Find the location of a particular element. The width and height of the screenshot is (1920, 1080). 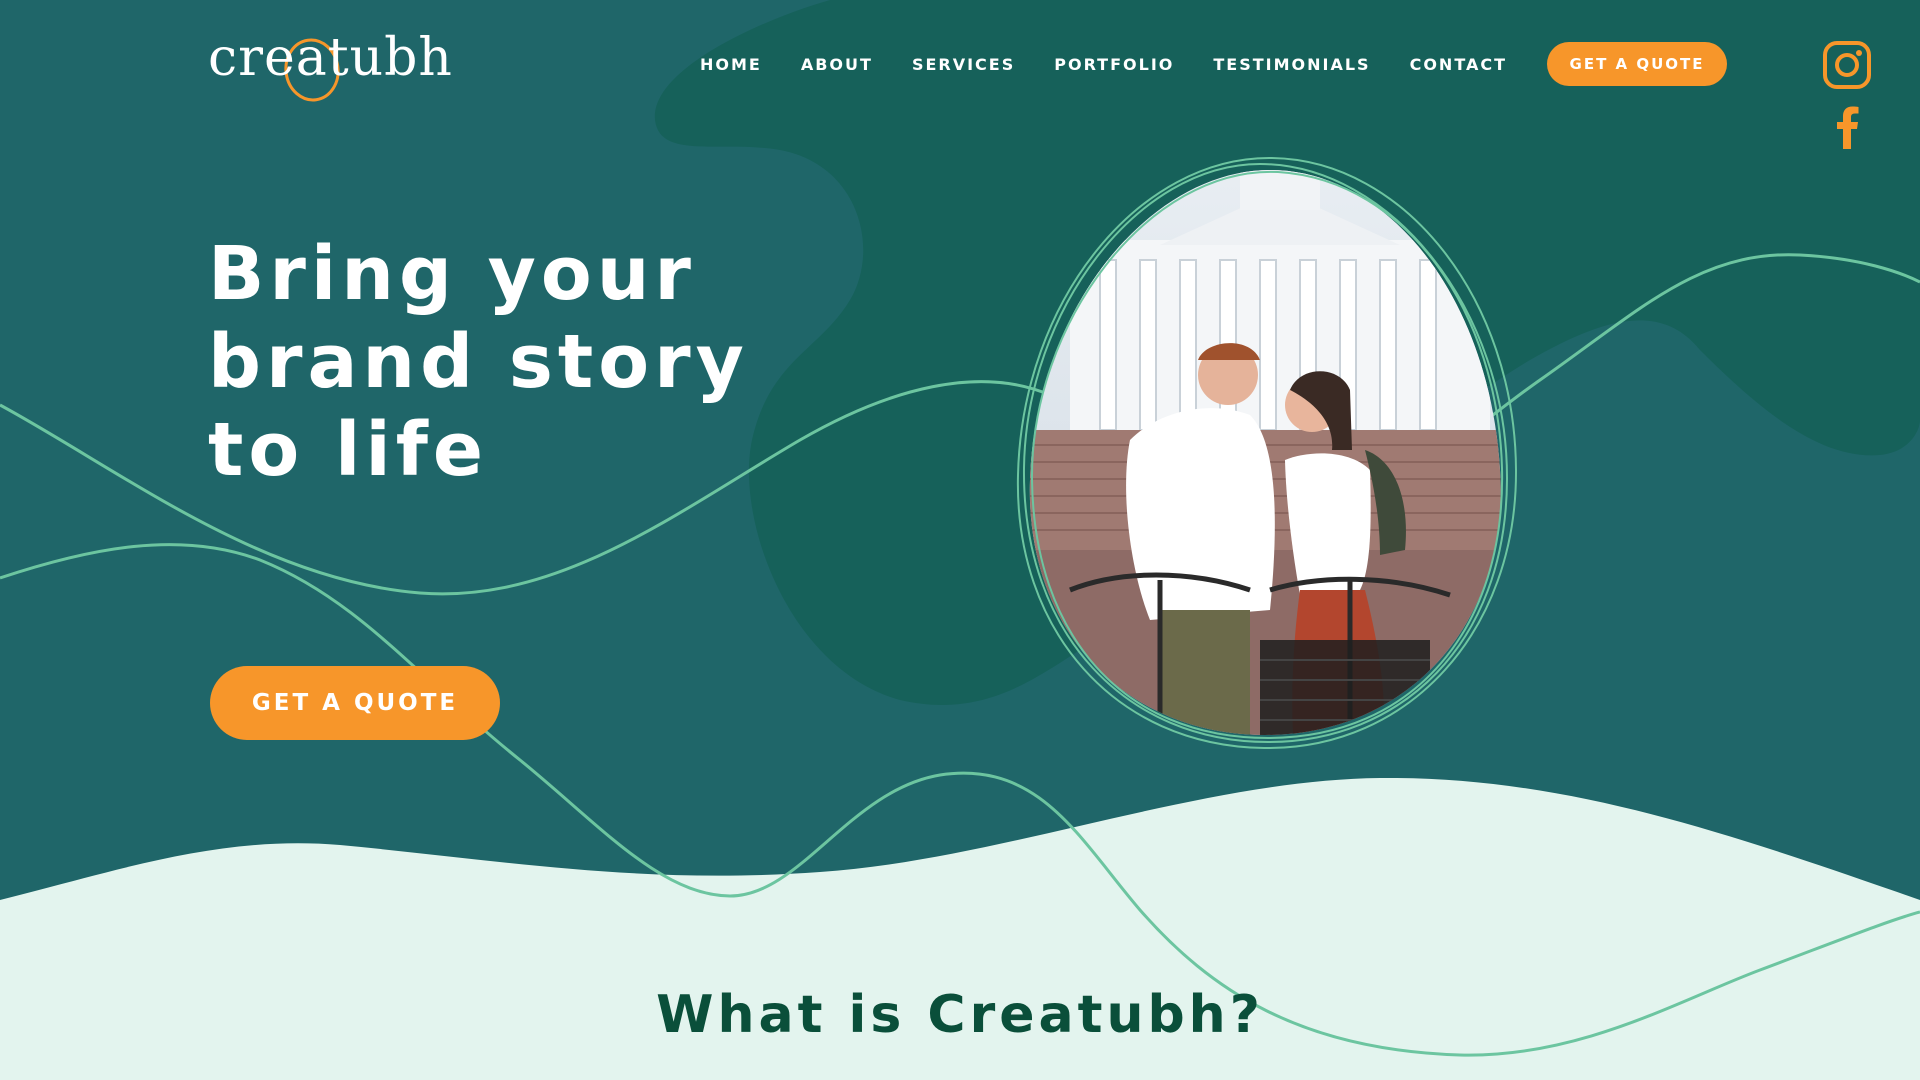

nav-about: ABOUT is located at coordinates (837, 64).